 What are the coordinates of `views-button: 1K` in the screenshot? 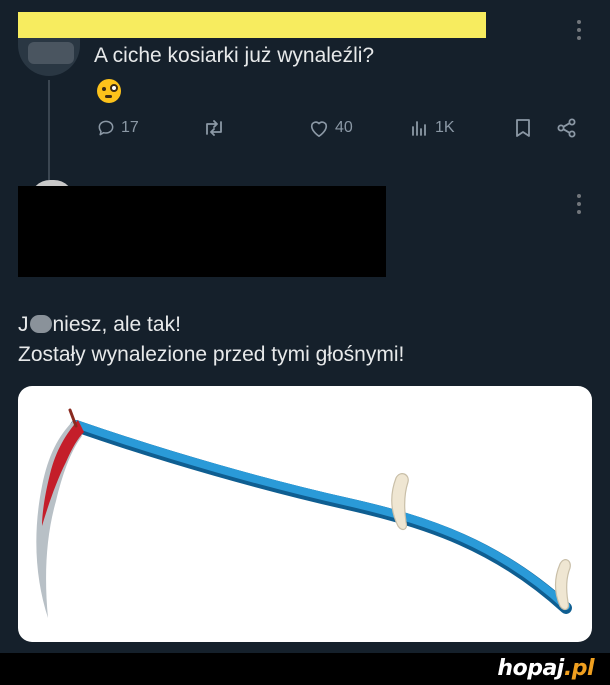 It's located at (432, 128).